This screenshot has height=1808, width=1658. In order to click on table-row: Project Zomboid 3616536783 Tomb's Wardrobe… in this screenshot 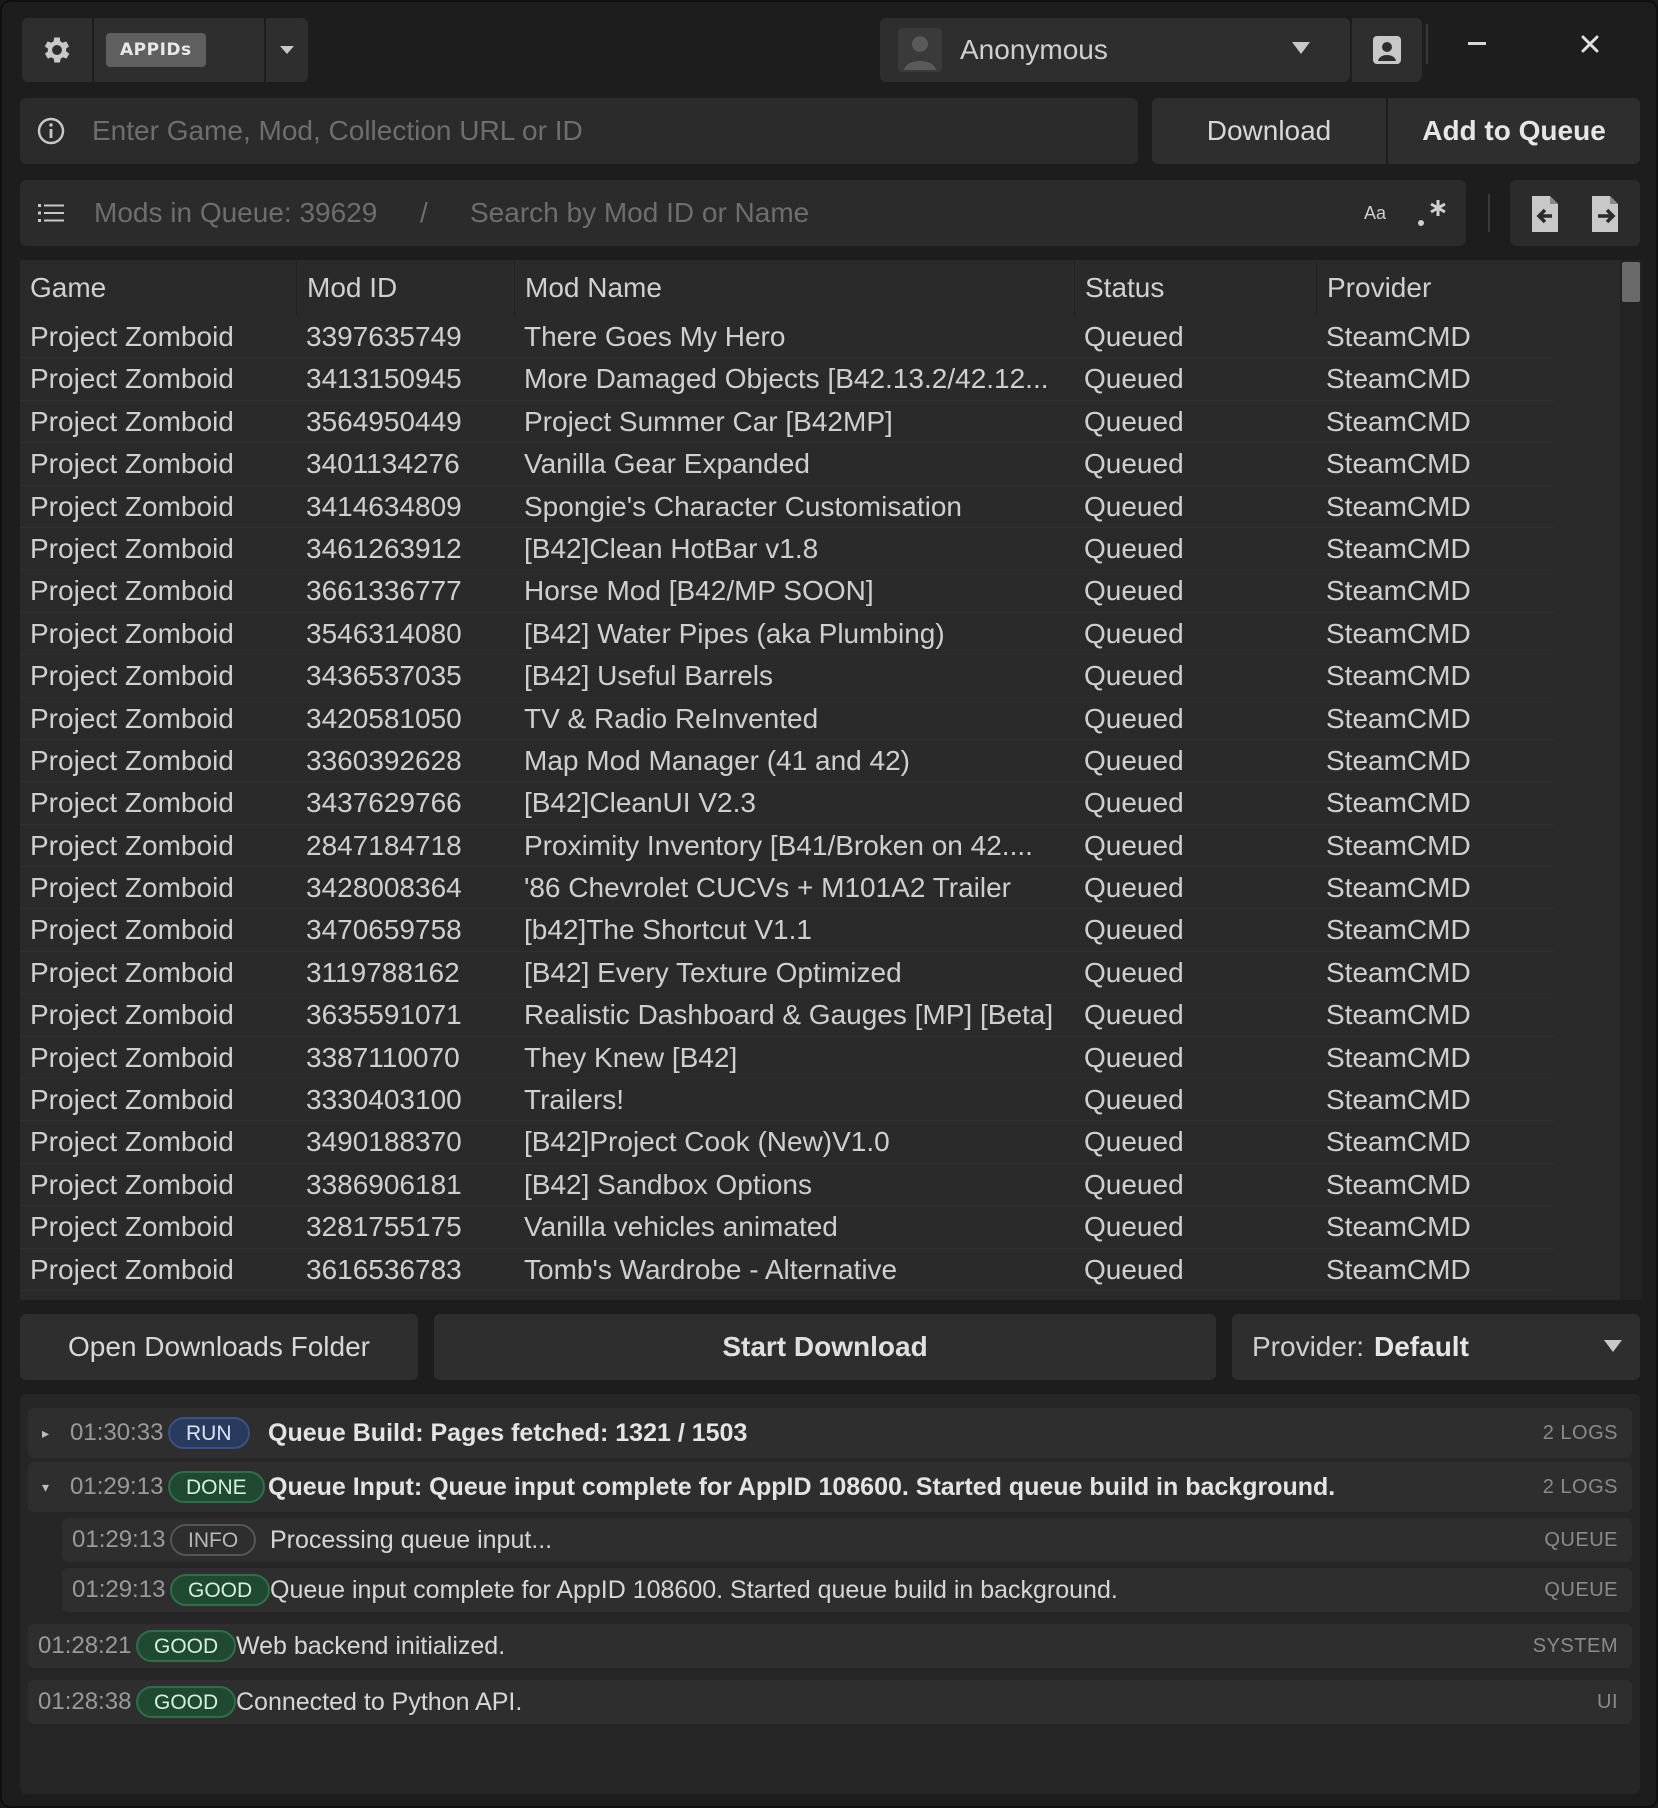, I will do `click(787, 1270)`.